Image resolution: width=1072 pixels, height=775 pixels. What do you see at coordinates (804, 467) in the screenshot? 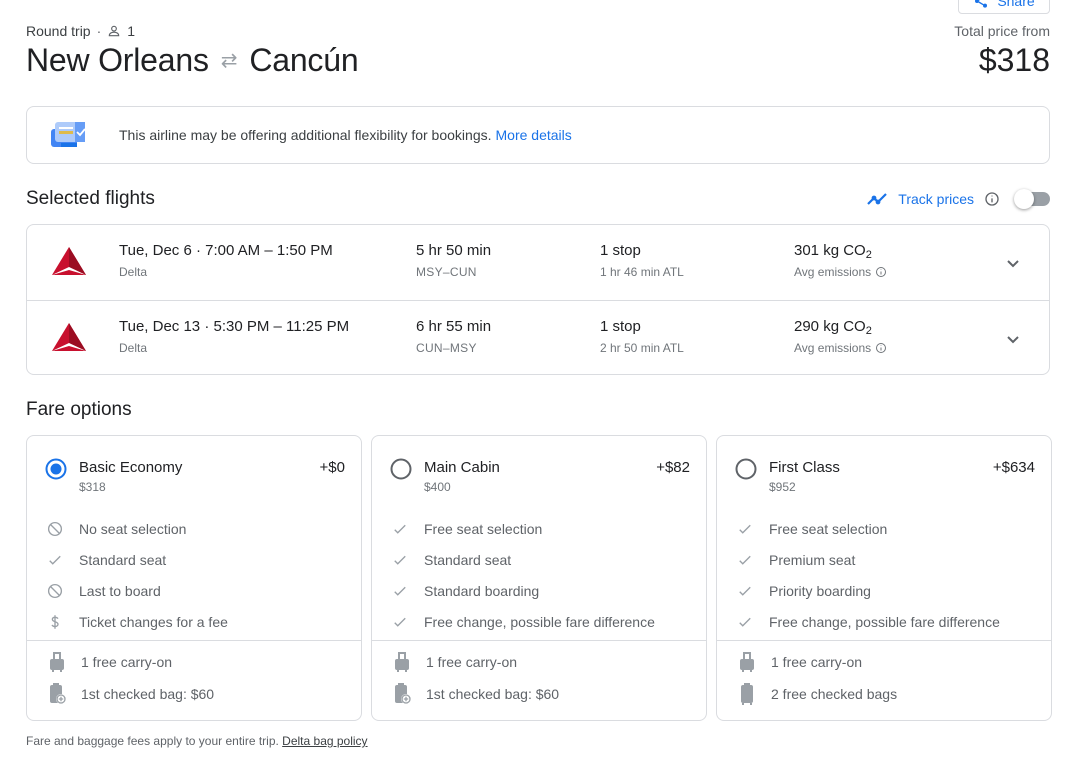
I see `fare-name: First Class` at bounding box center [804, 467].